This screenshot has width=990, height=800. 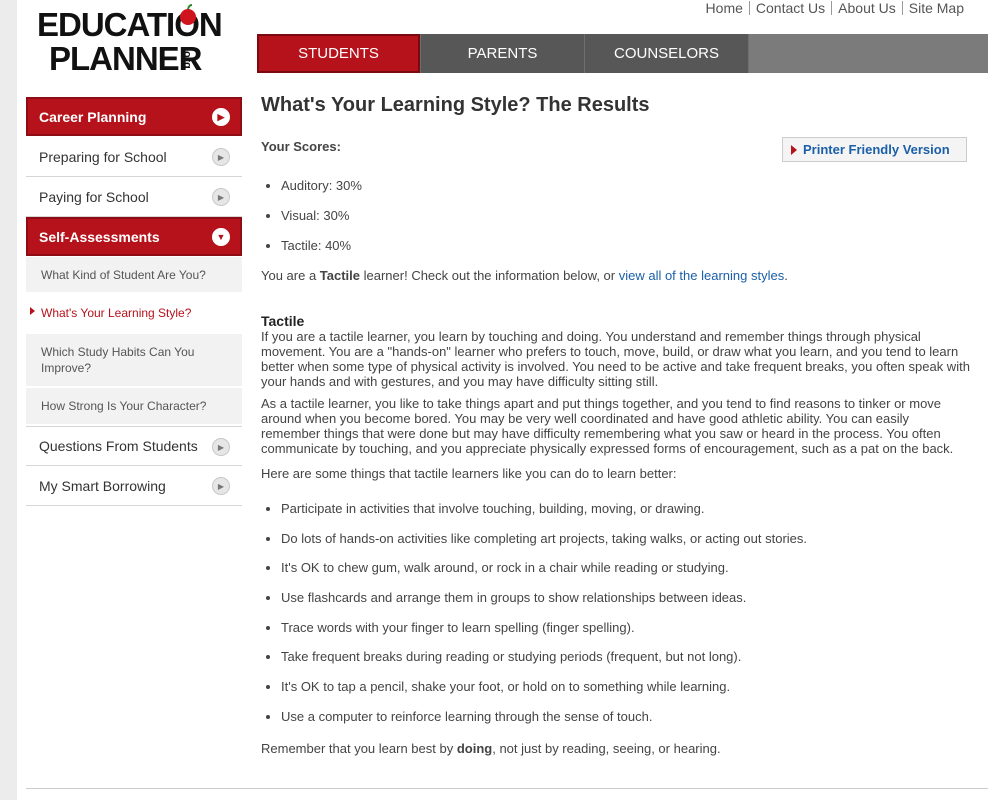 What do you see at coordinates (124, 406) in the screenshot?
I see `sidebar-subitem-label: How Strong Is Your Character?` at bounding box center [124, 406].